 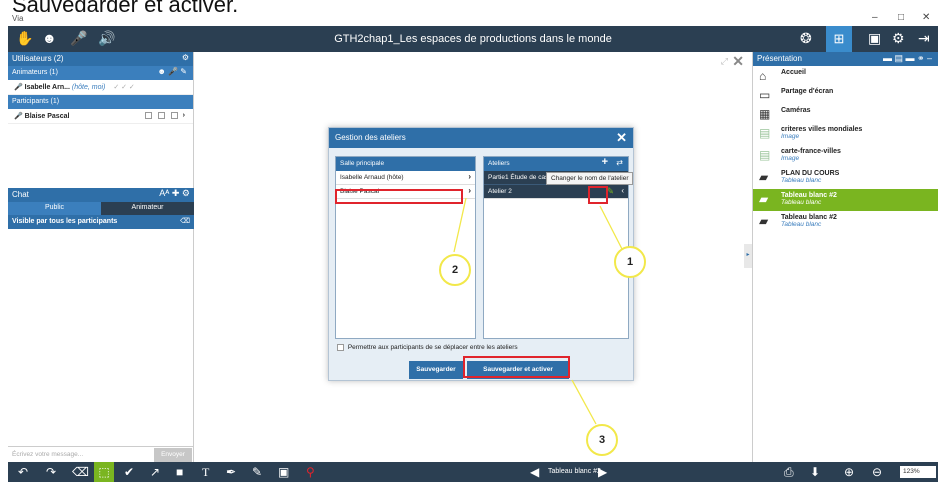 I want to click on chat-visibility: Visible par tous les participants ⌫, so click(x=101, y=222).